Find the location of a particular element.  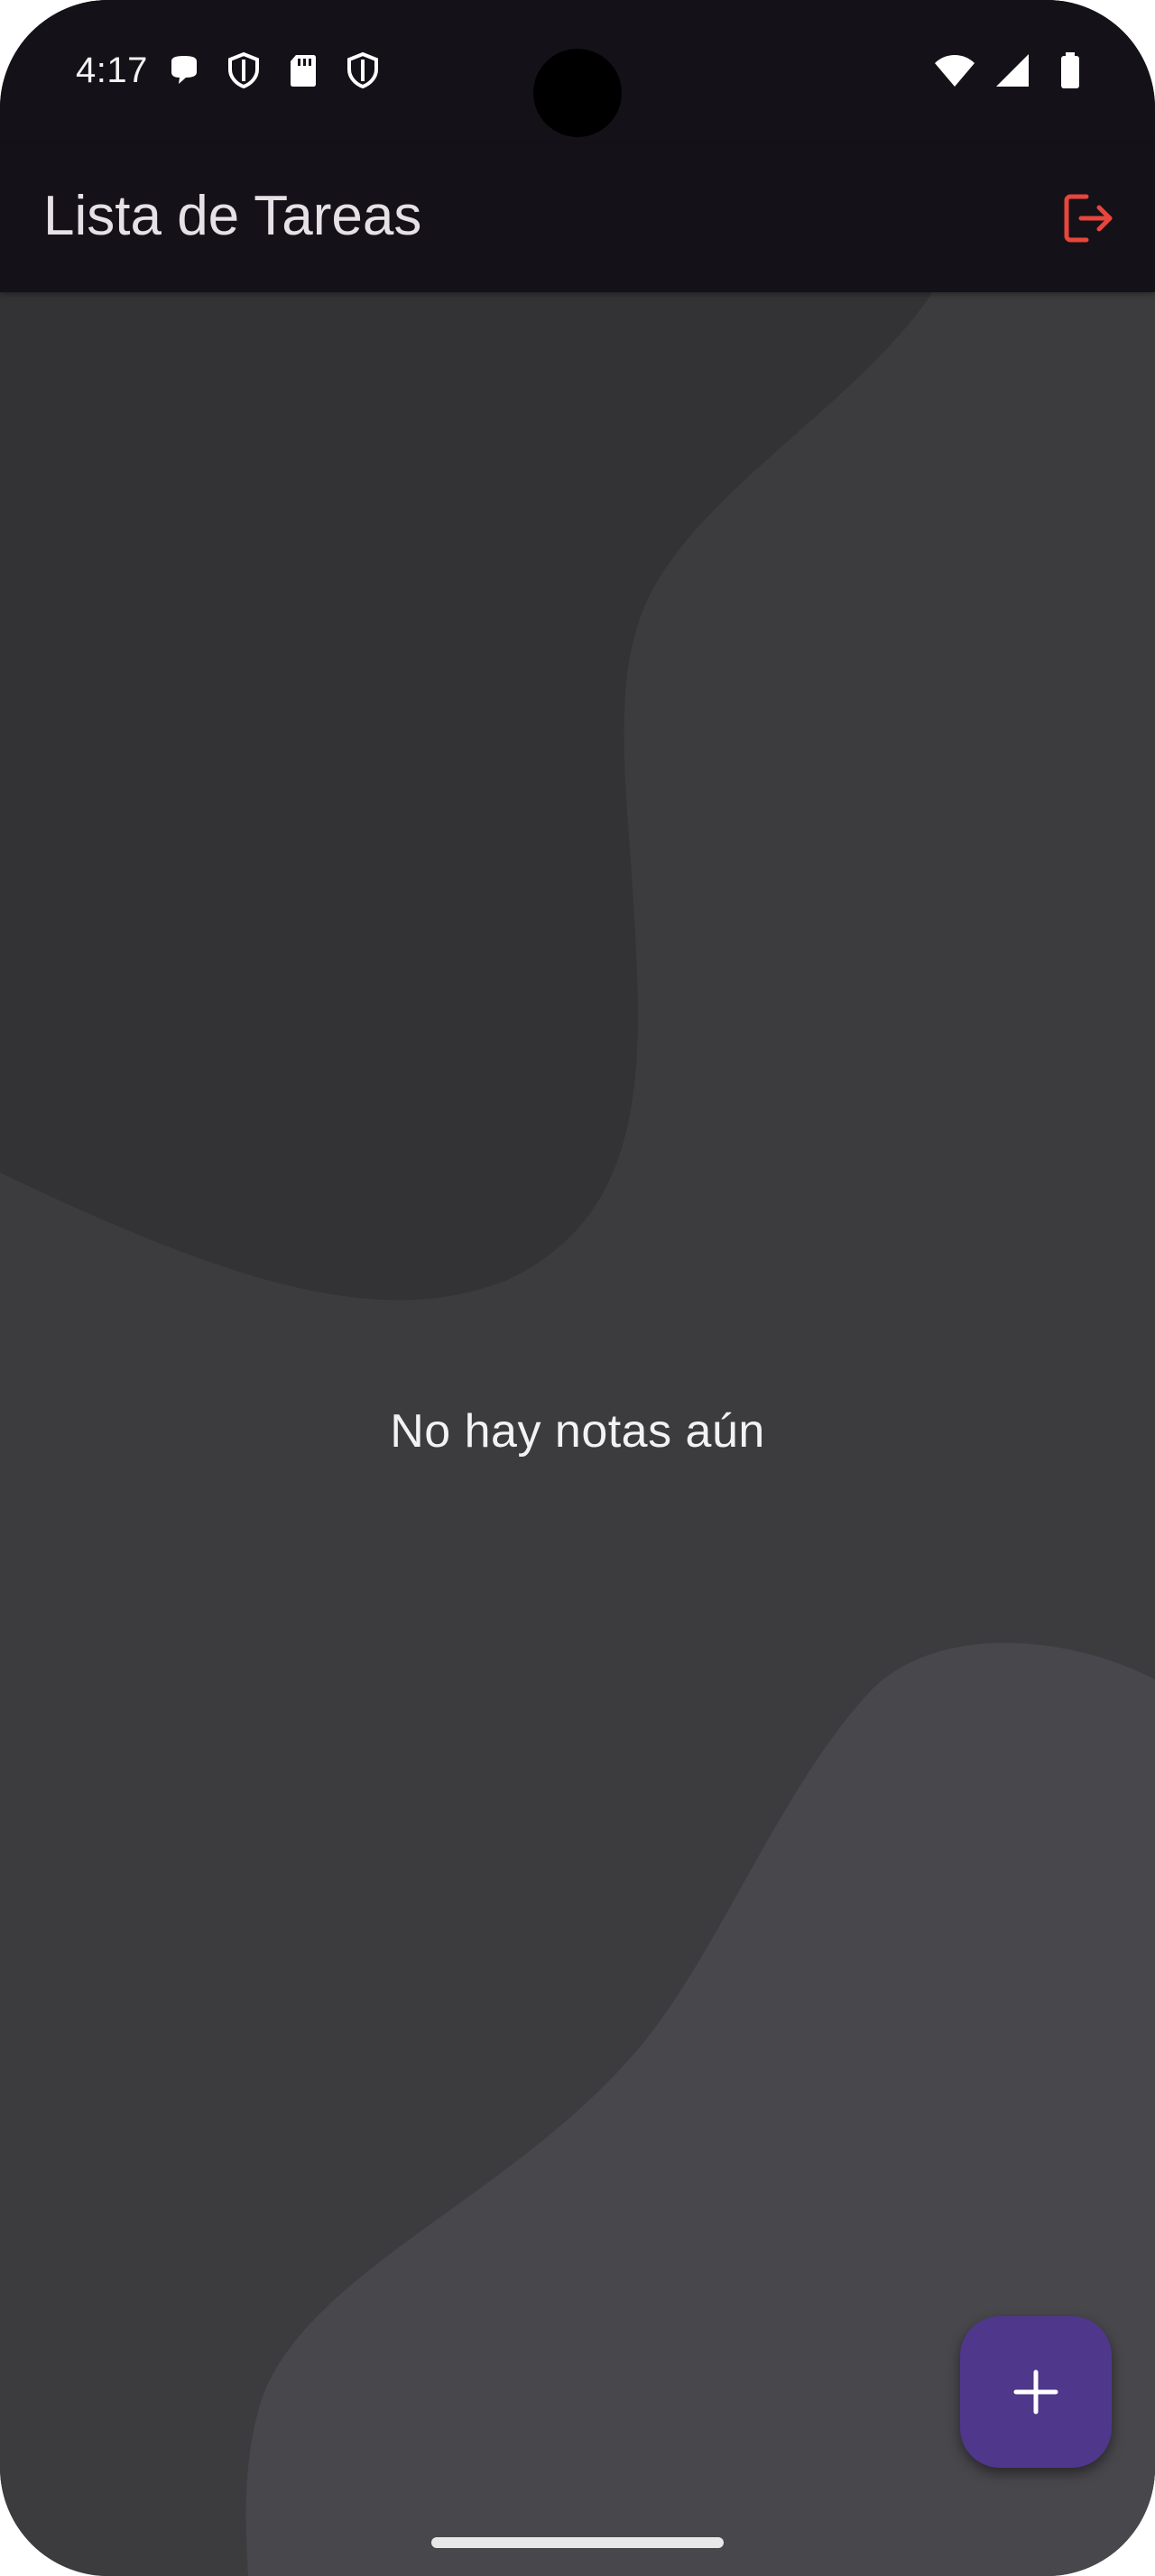

empty-state-message: No hay notas aún is located at coordinates (577, 1431).